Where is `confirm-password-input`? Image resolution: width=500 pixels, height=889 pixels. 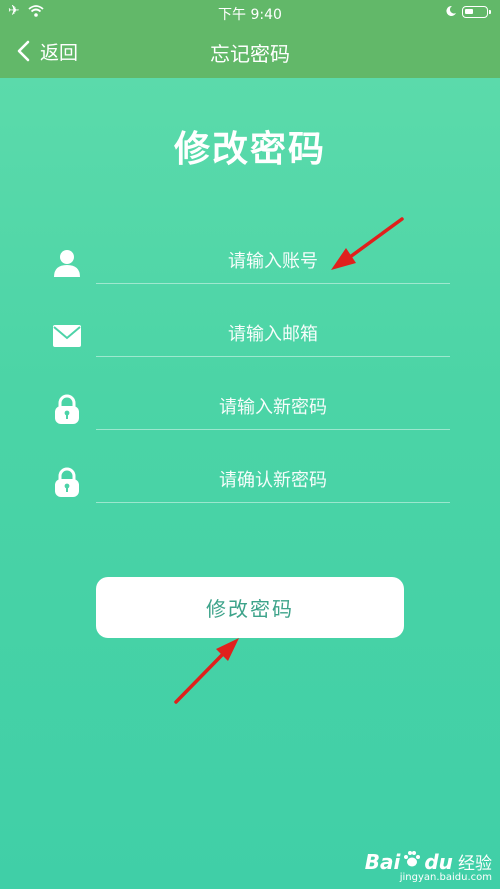 confirm-password-input is located at coordinates (273, 481).